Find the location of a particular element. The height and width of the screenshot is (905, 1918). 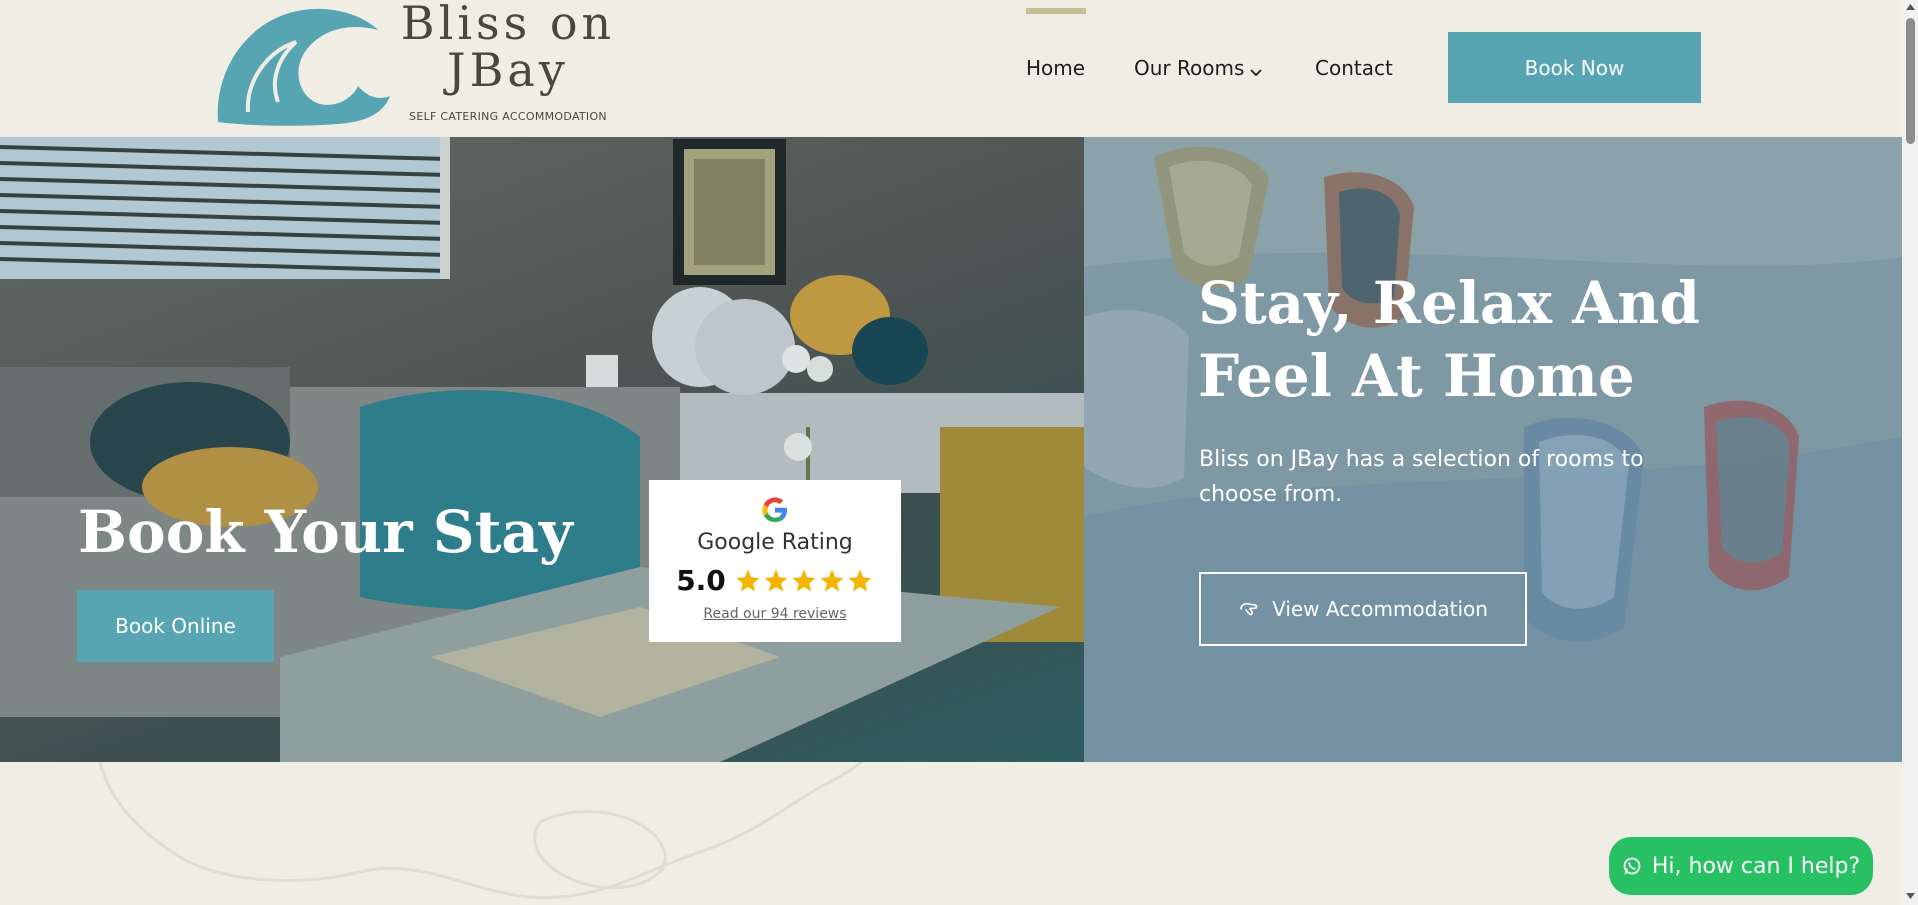

scroll-down-arrow-icon is located at coordinates (1910, 896).